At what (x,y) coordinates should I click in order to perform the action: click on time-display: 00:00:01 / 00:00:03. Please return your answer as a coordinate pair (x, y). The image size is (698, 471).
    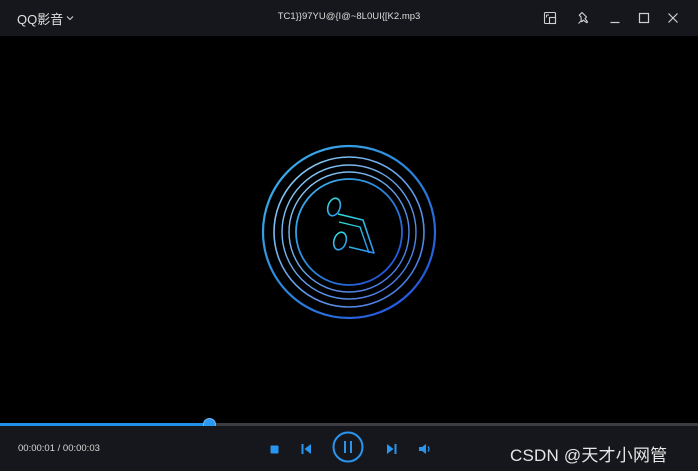
    Looking at the image, I should click on (59, 448).